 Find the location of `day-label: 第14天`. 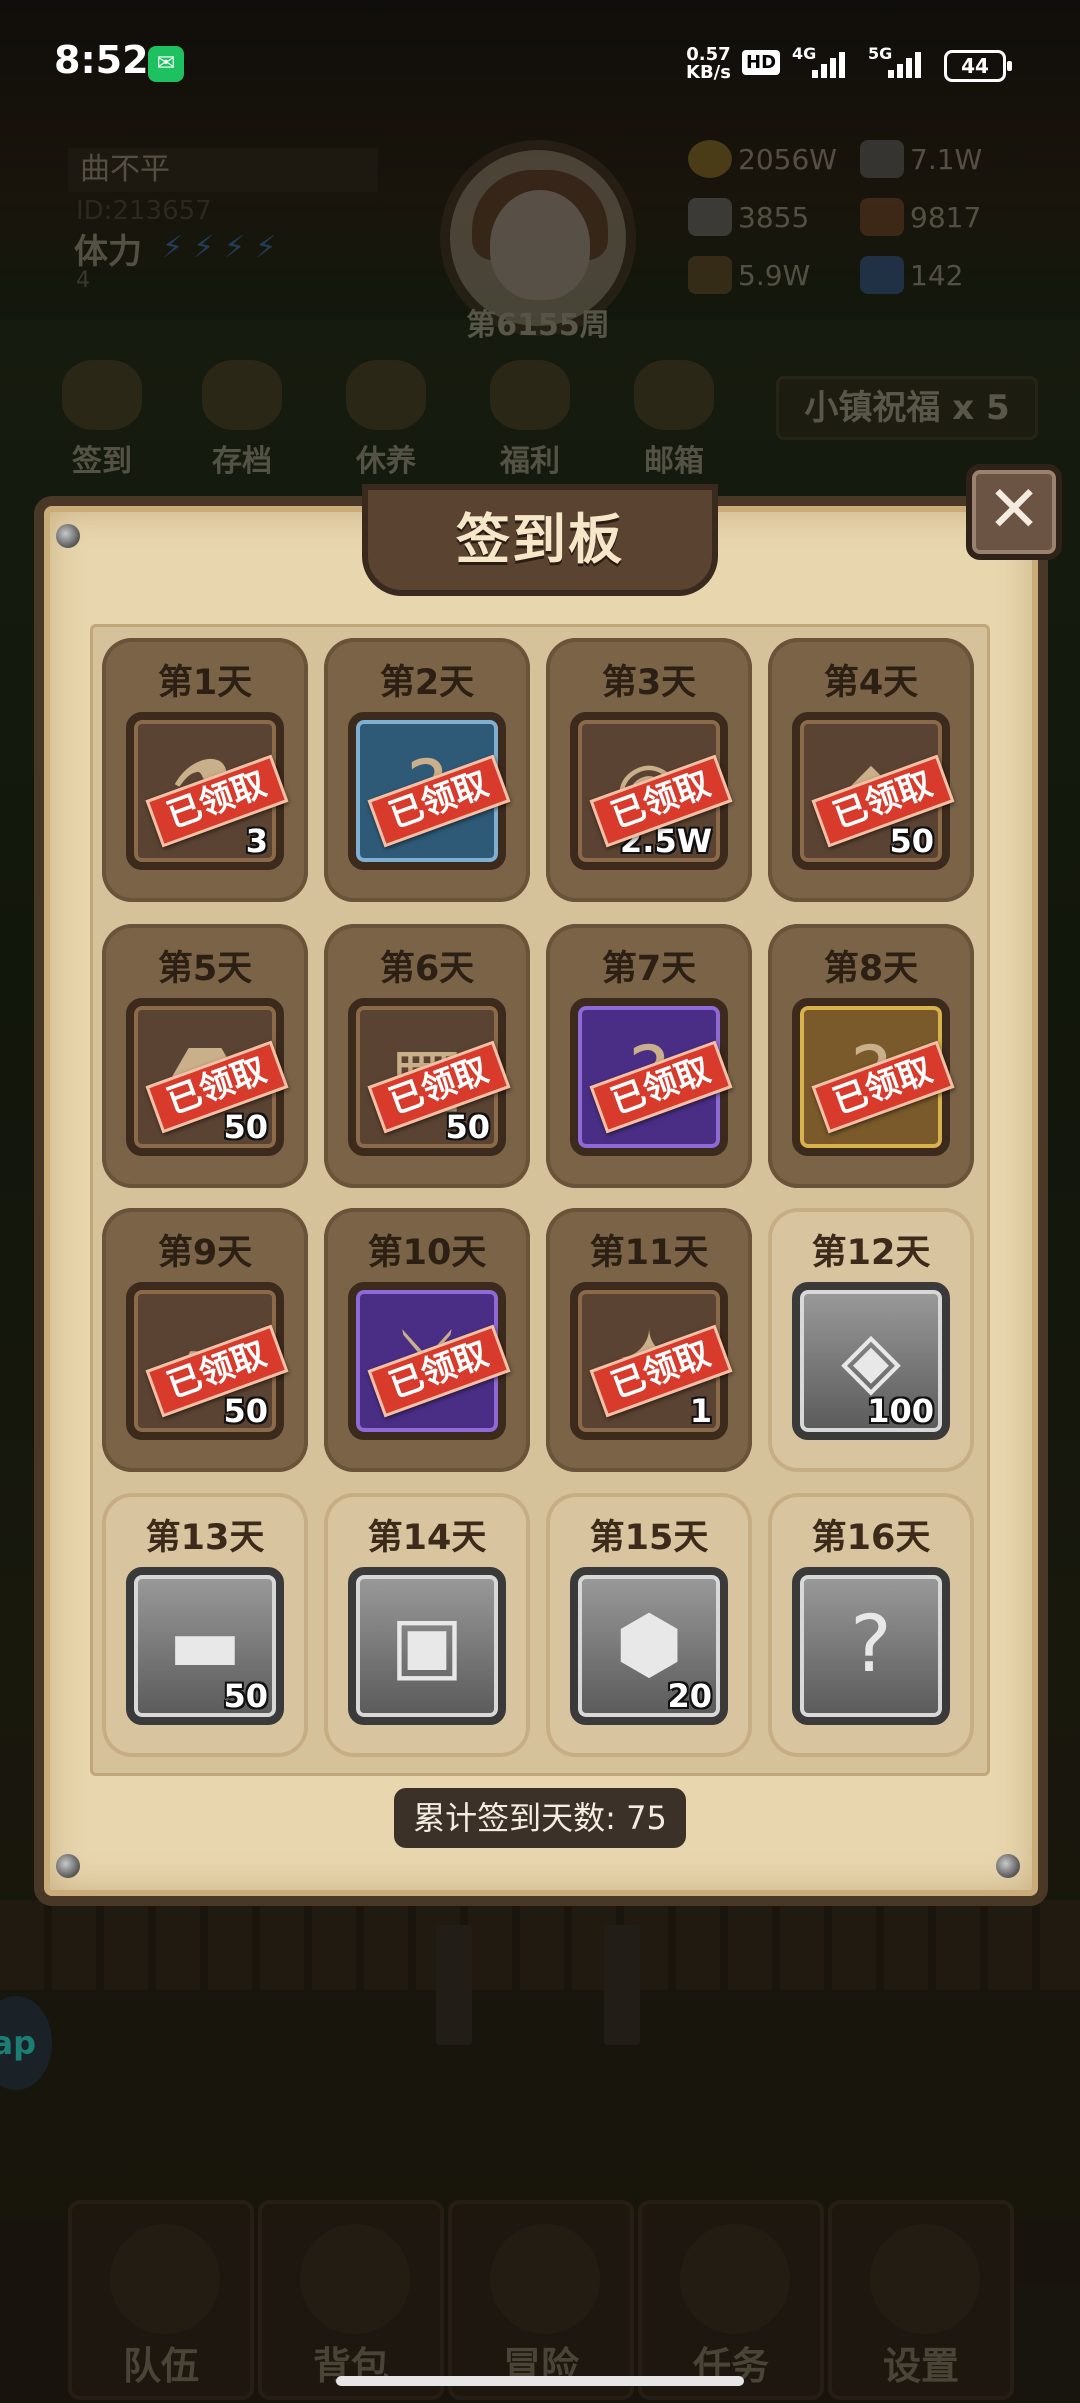

day-label: 第14天 is located at coordinates (427, 1538).